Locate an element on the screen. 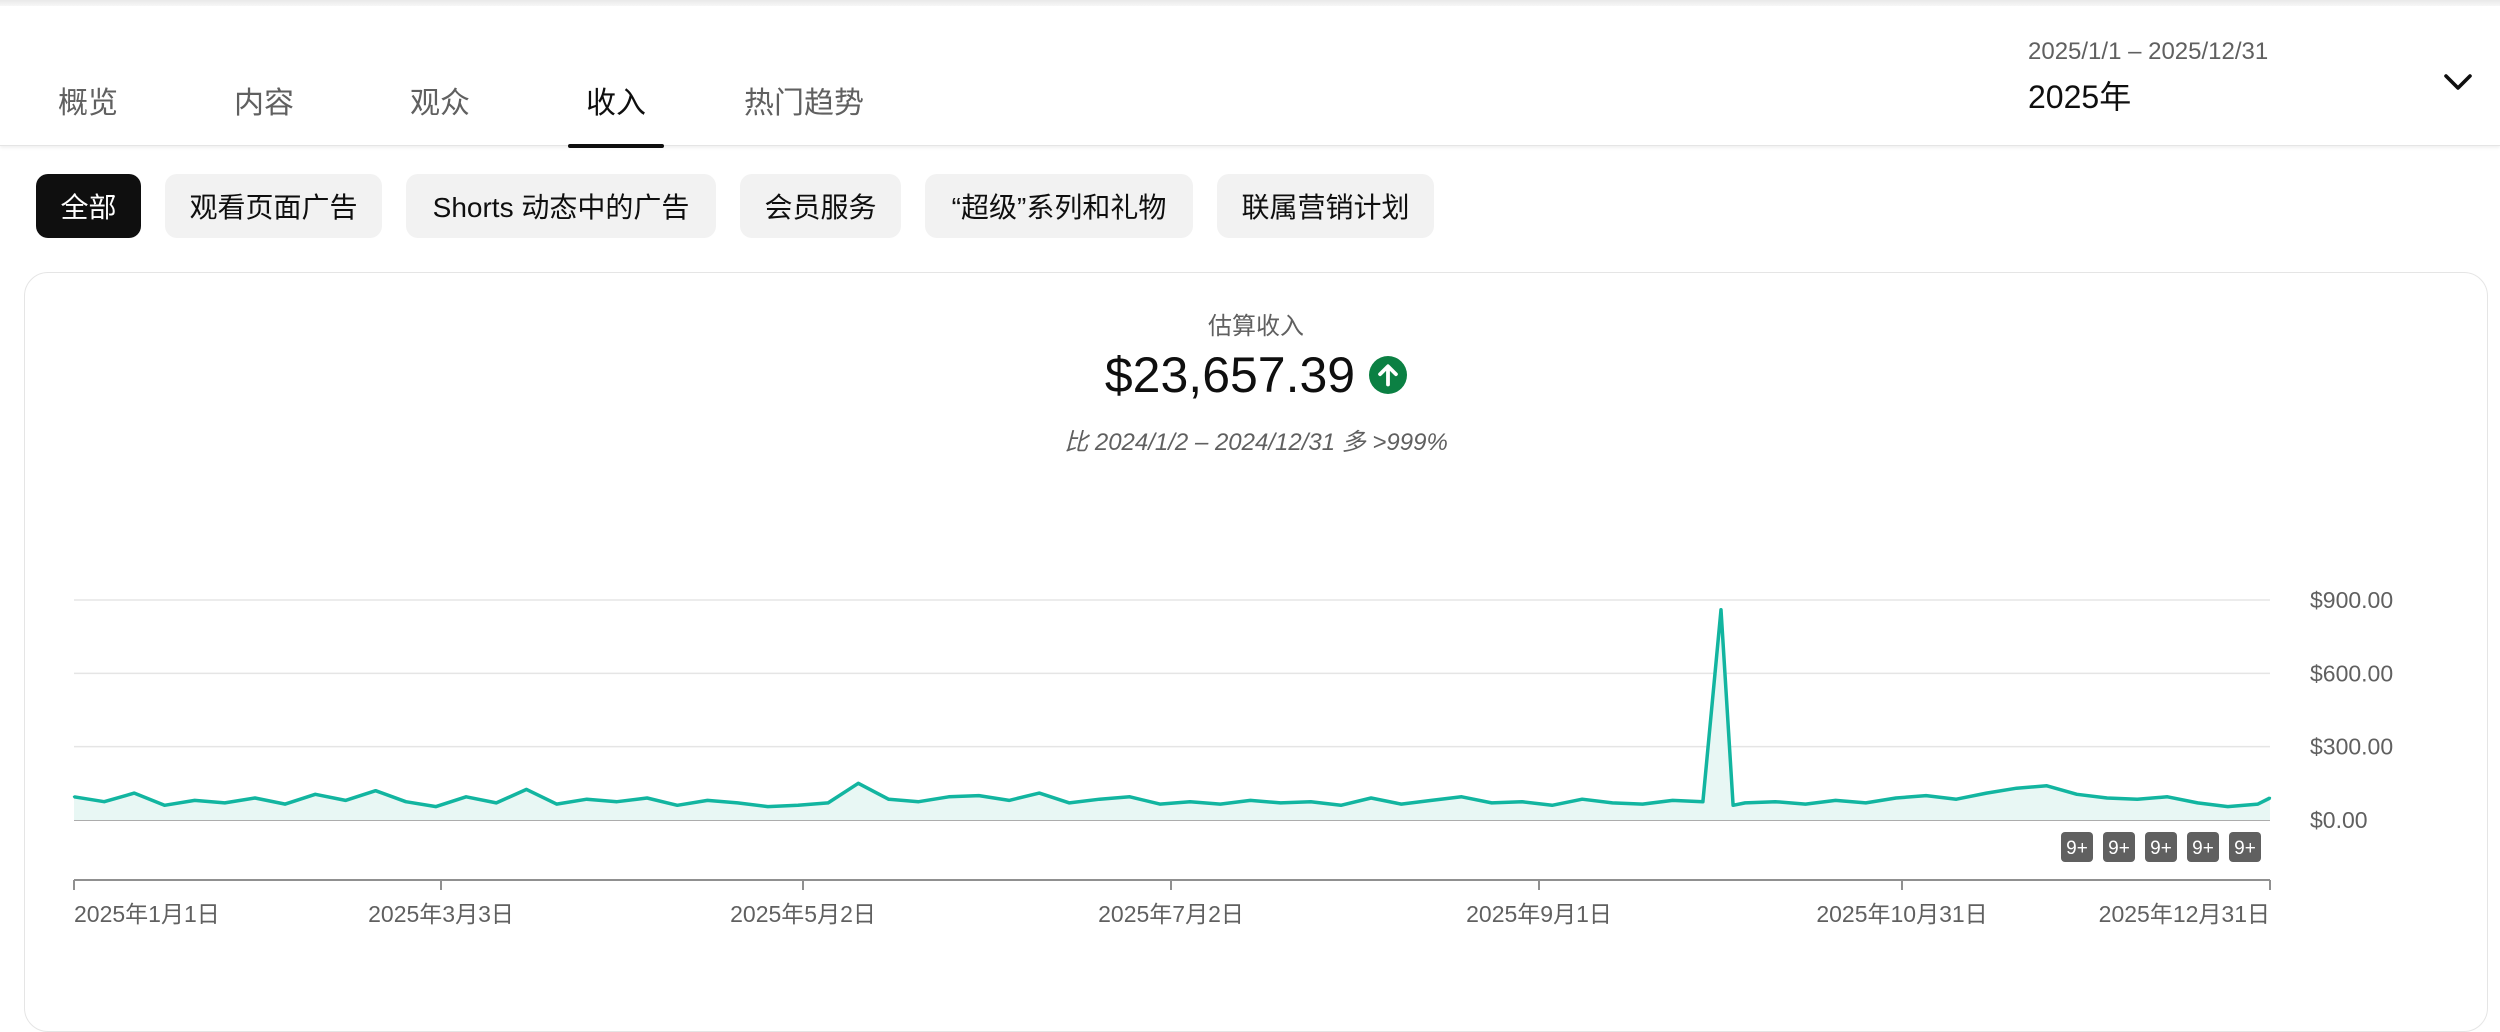 This screenshot has height=1032, width=2500. x-tick-label: 2025年3月3日 is located at coordinates (441, 914).